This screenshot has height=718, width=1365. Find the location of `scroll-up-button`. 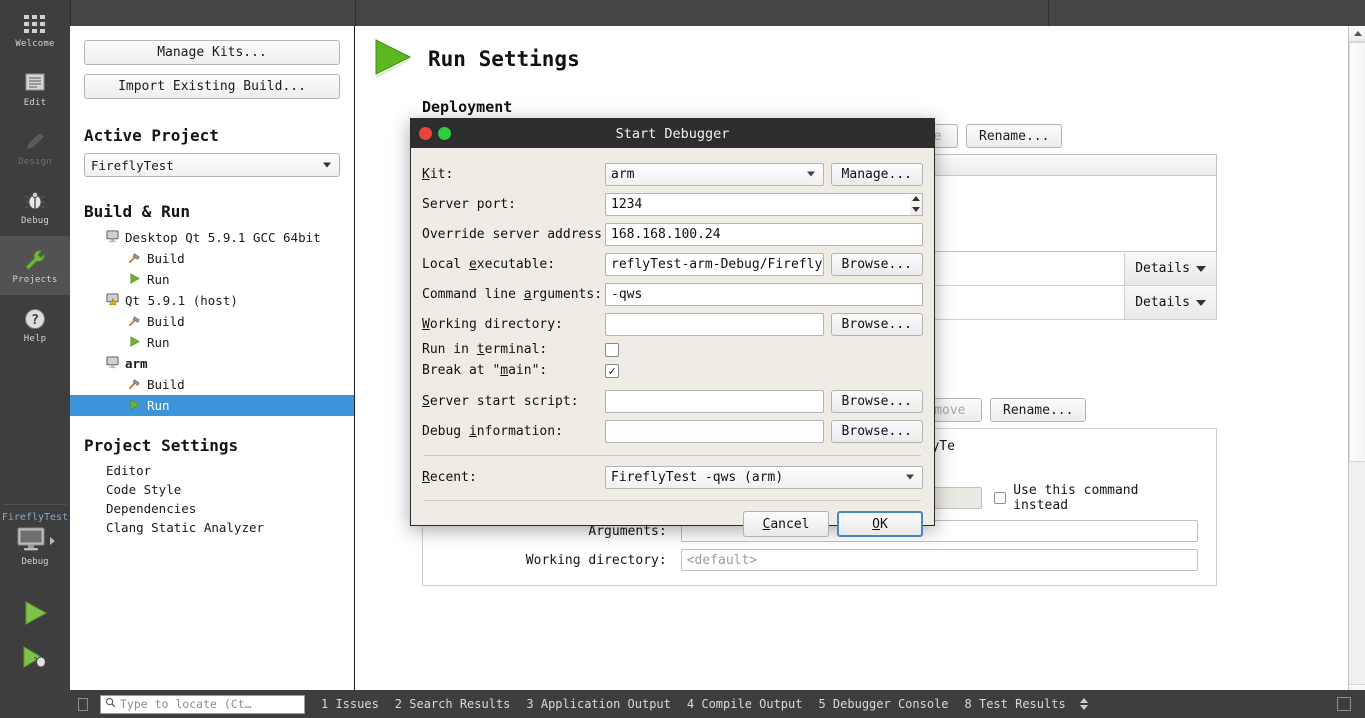

scroll-up-button is located at coordinates (1357, 34).